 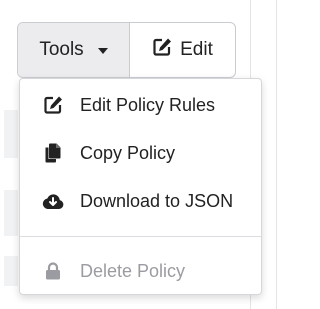 What do you see at coordinates (148, 104) in the screenshot?
I see `menu-item-label: Edit Policy Rules` at bounding box center [148, 104].